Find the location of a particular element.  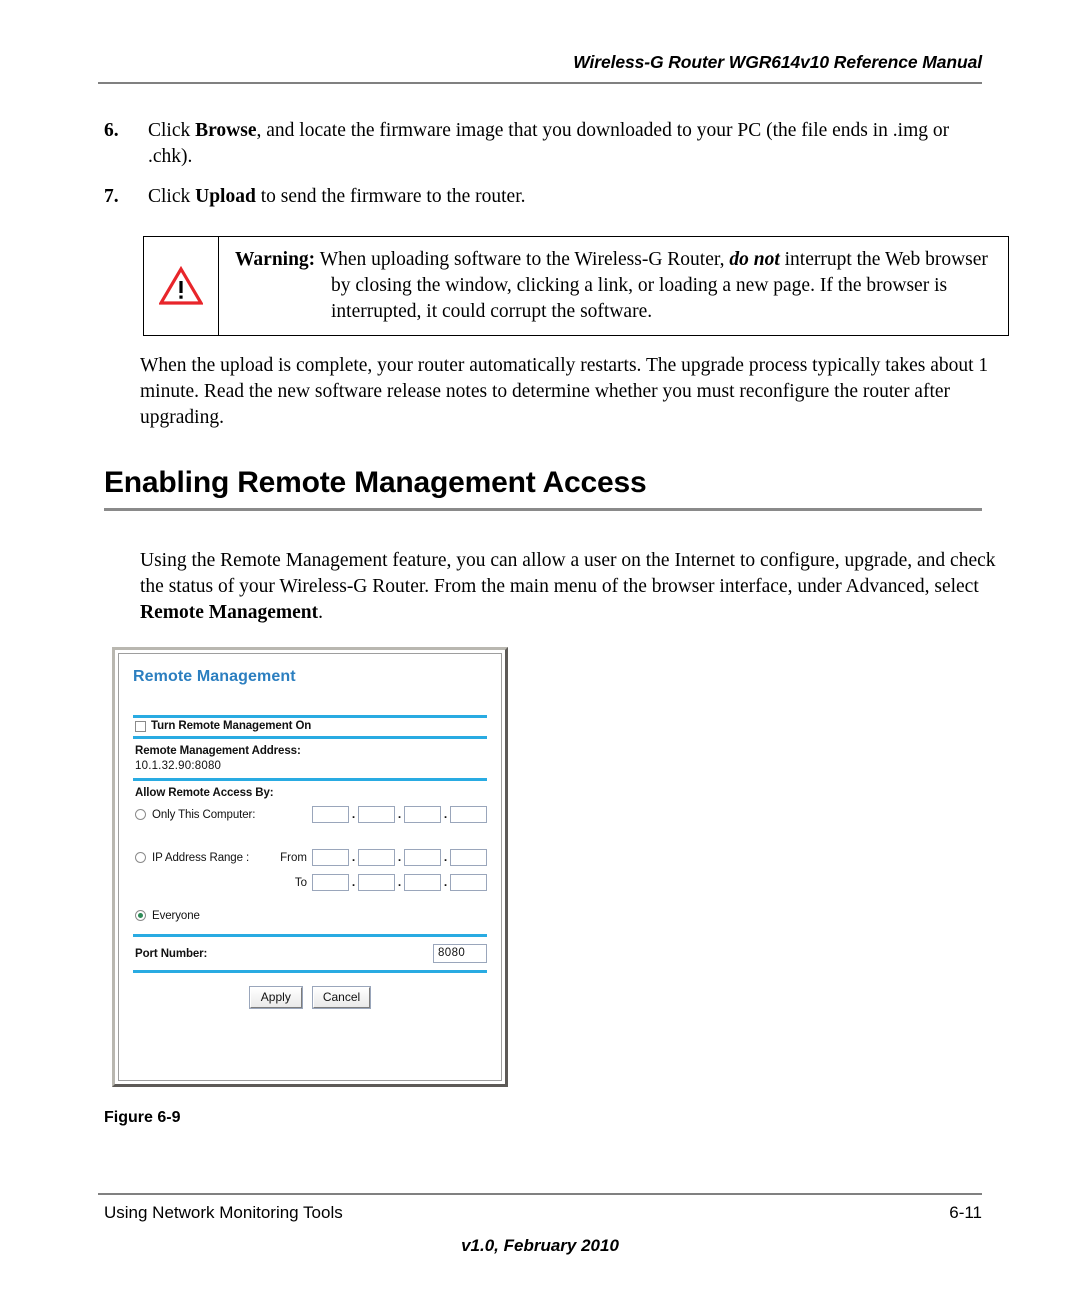

to-label: To is located at coordinates (300, 882).